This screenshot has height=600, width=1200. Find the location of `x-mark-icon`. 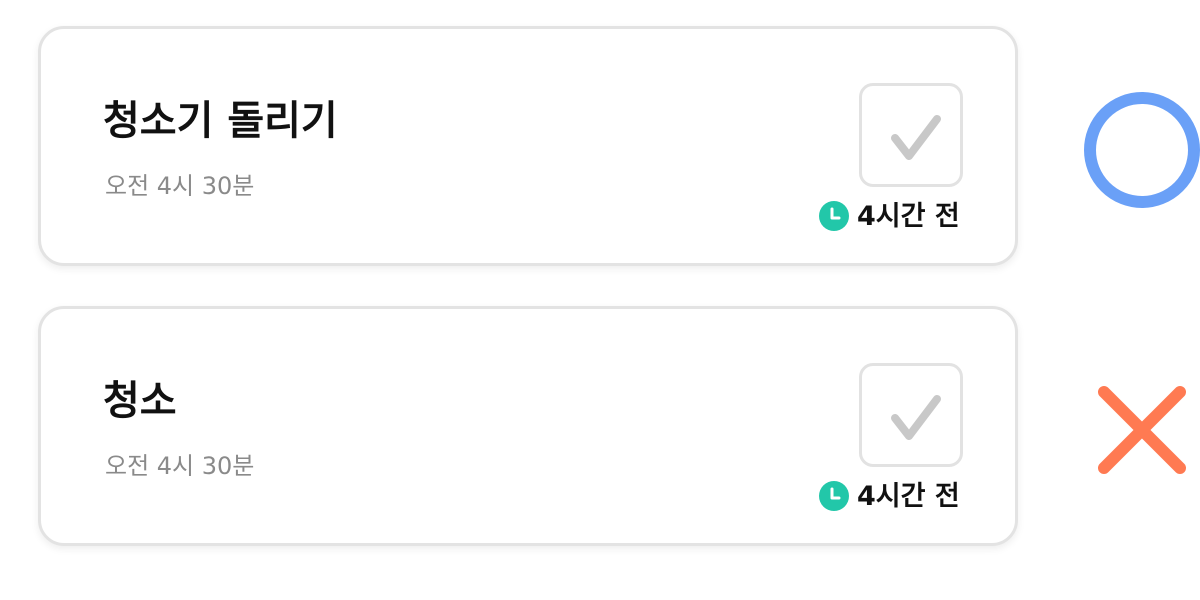

x-mark-icon is located at coordinates (1142, 430).